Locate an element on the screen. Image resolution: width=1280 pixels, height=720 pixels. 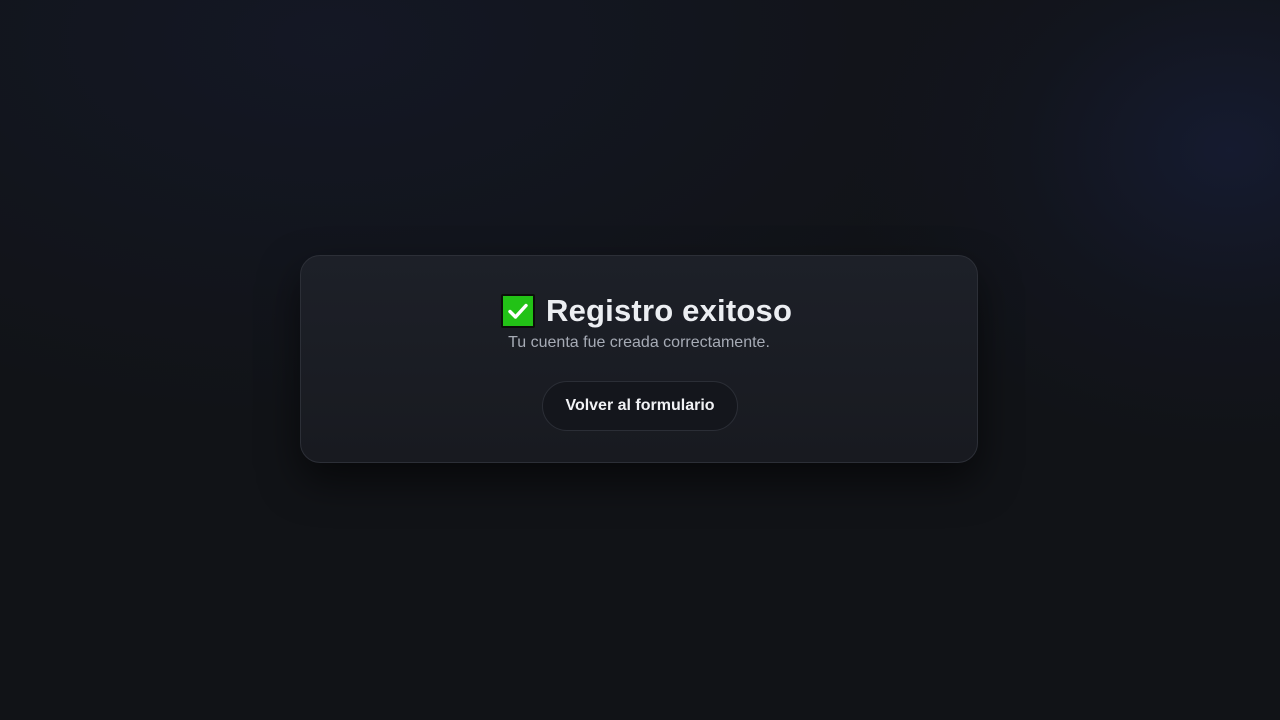
check-box-icon is located at coordinates (518, 311).